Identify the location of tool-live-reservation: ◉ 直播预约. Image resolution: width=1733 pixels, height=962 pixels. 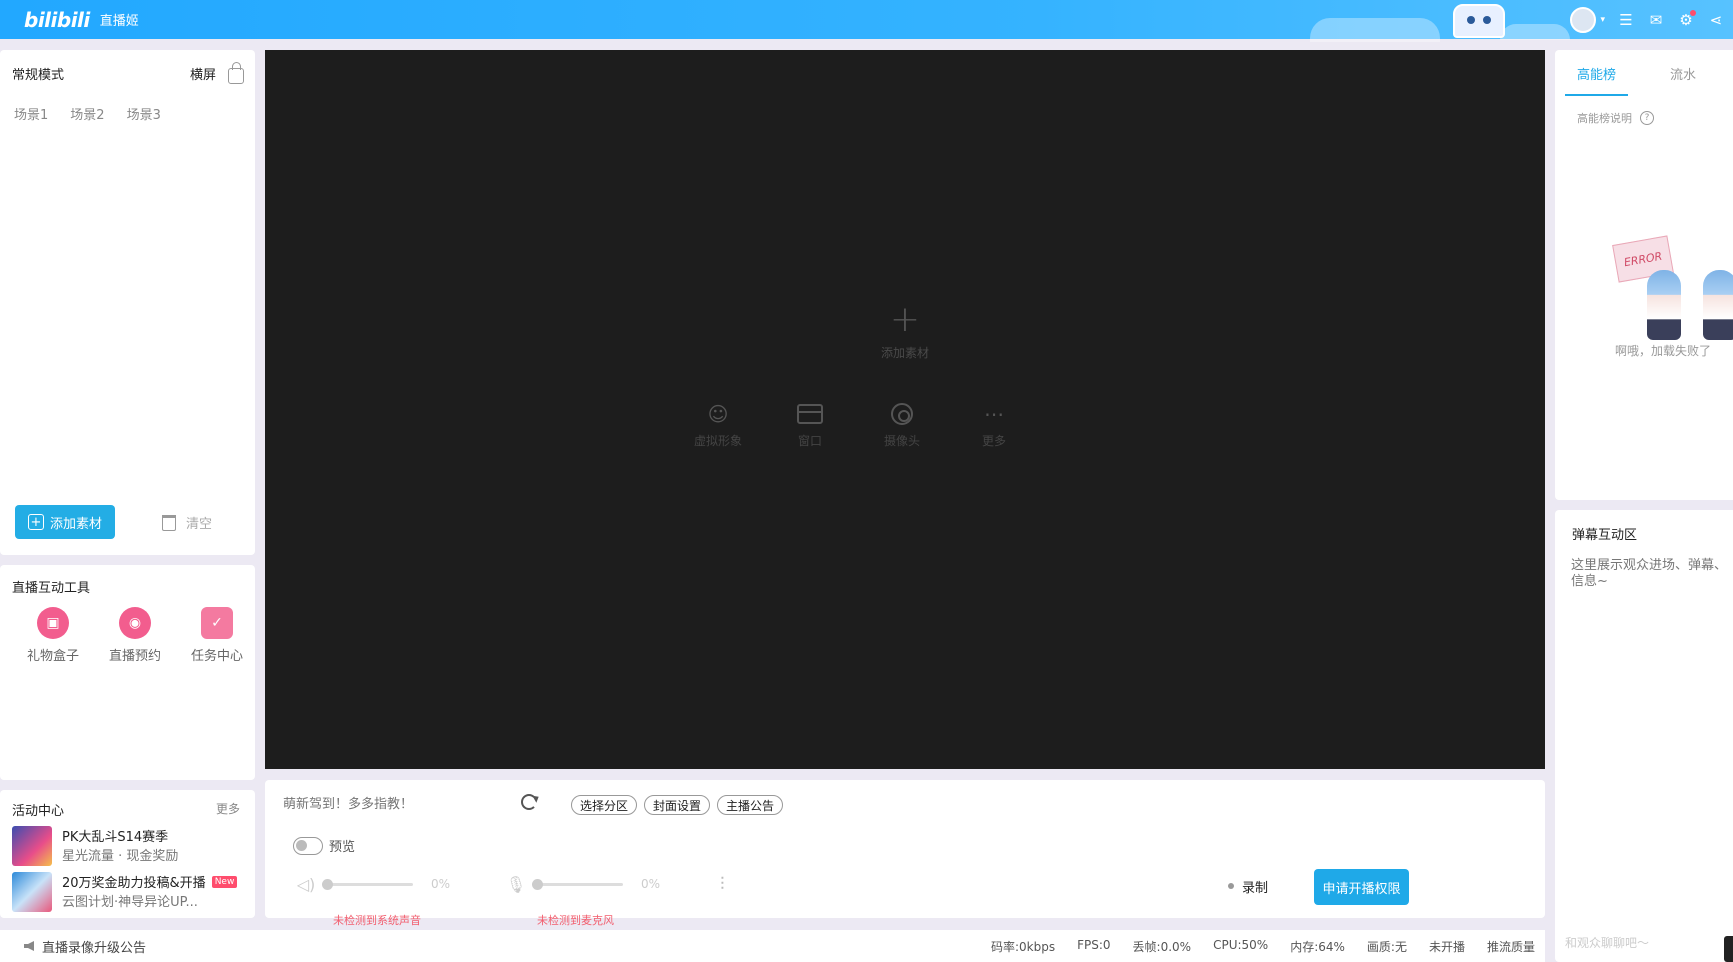
(135, 635).